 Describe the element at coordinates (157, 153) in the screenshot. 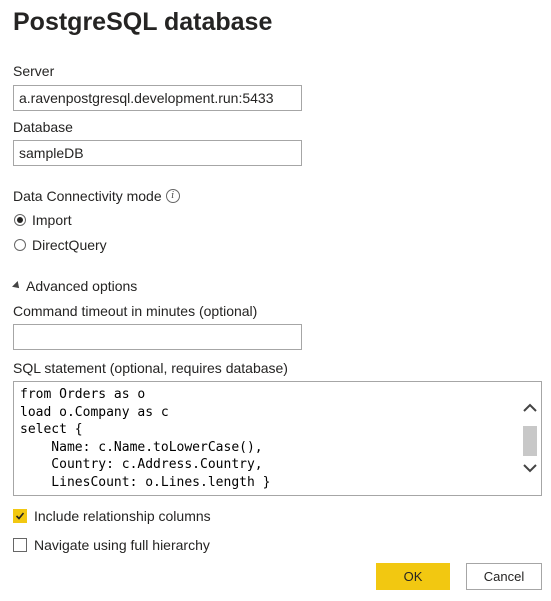

I see `database-input` at that location.